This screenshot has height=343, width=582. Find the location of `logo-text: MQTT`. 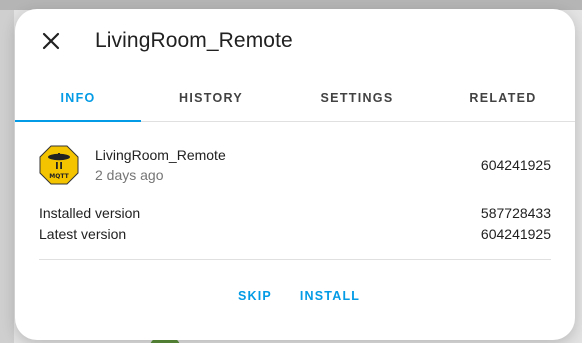

logo-text: MQTT is located at coordinates (59, 176).